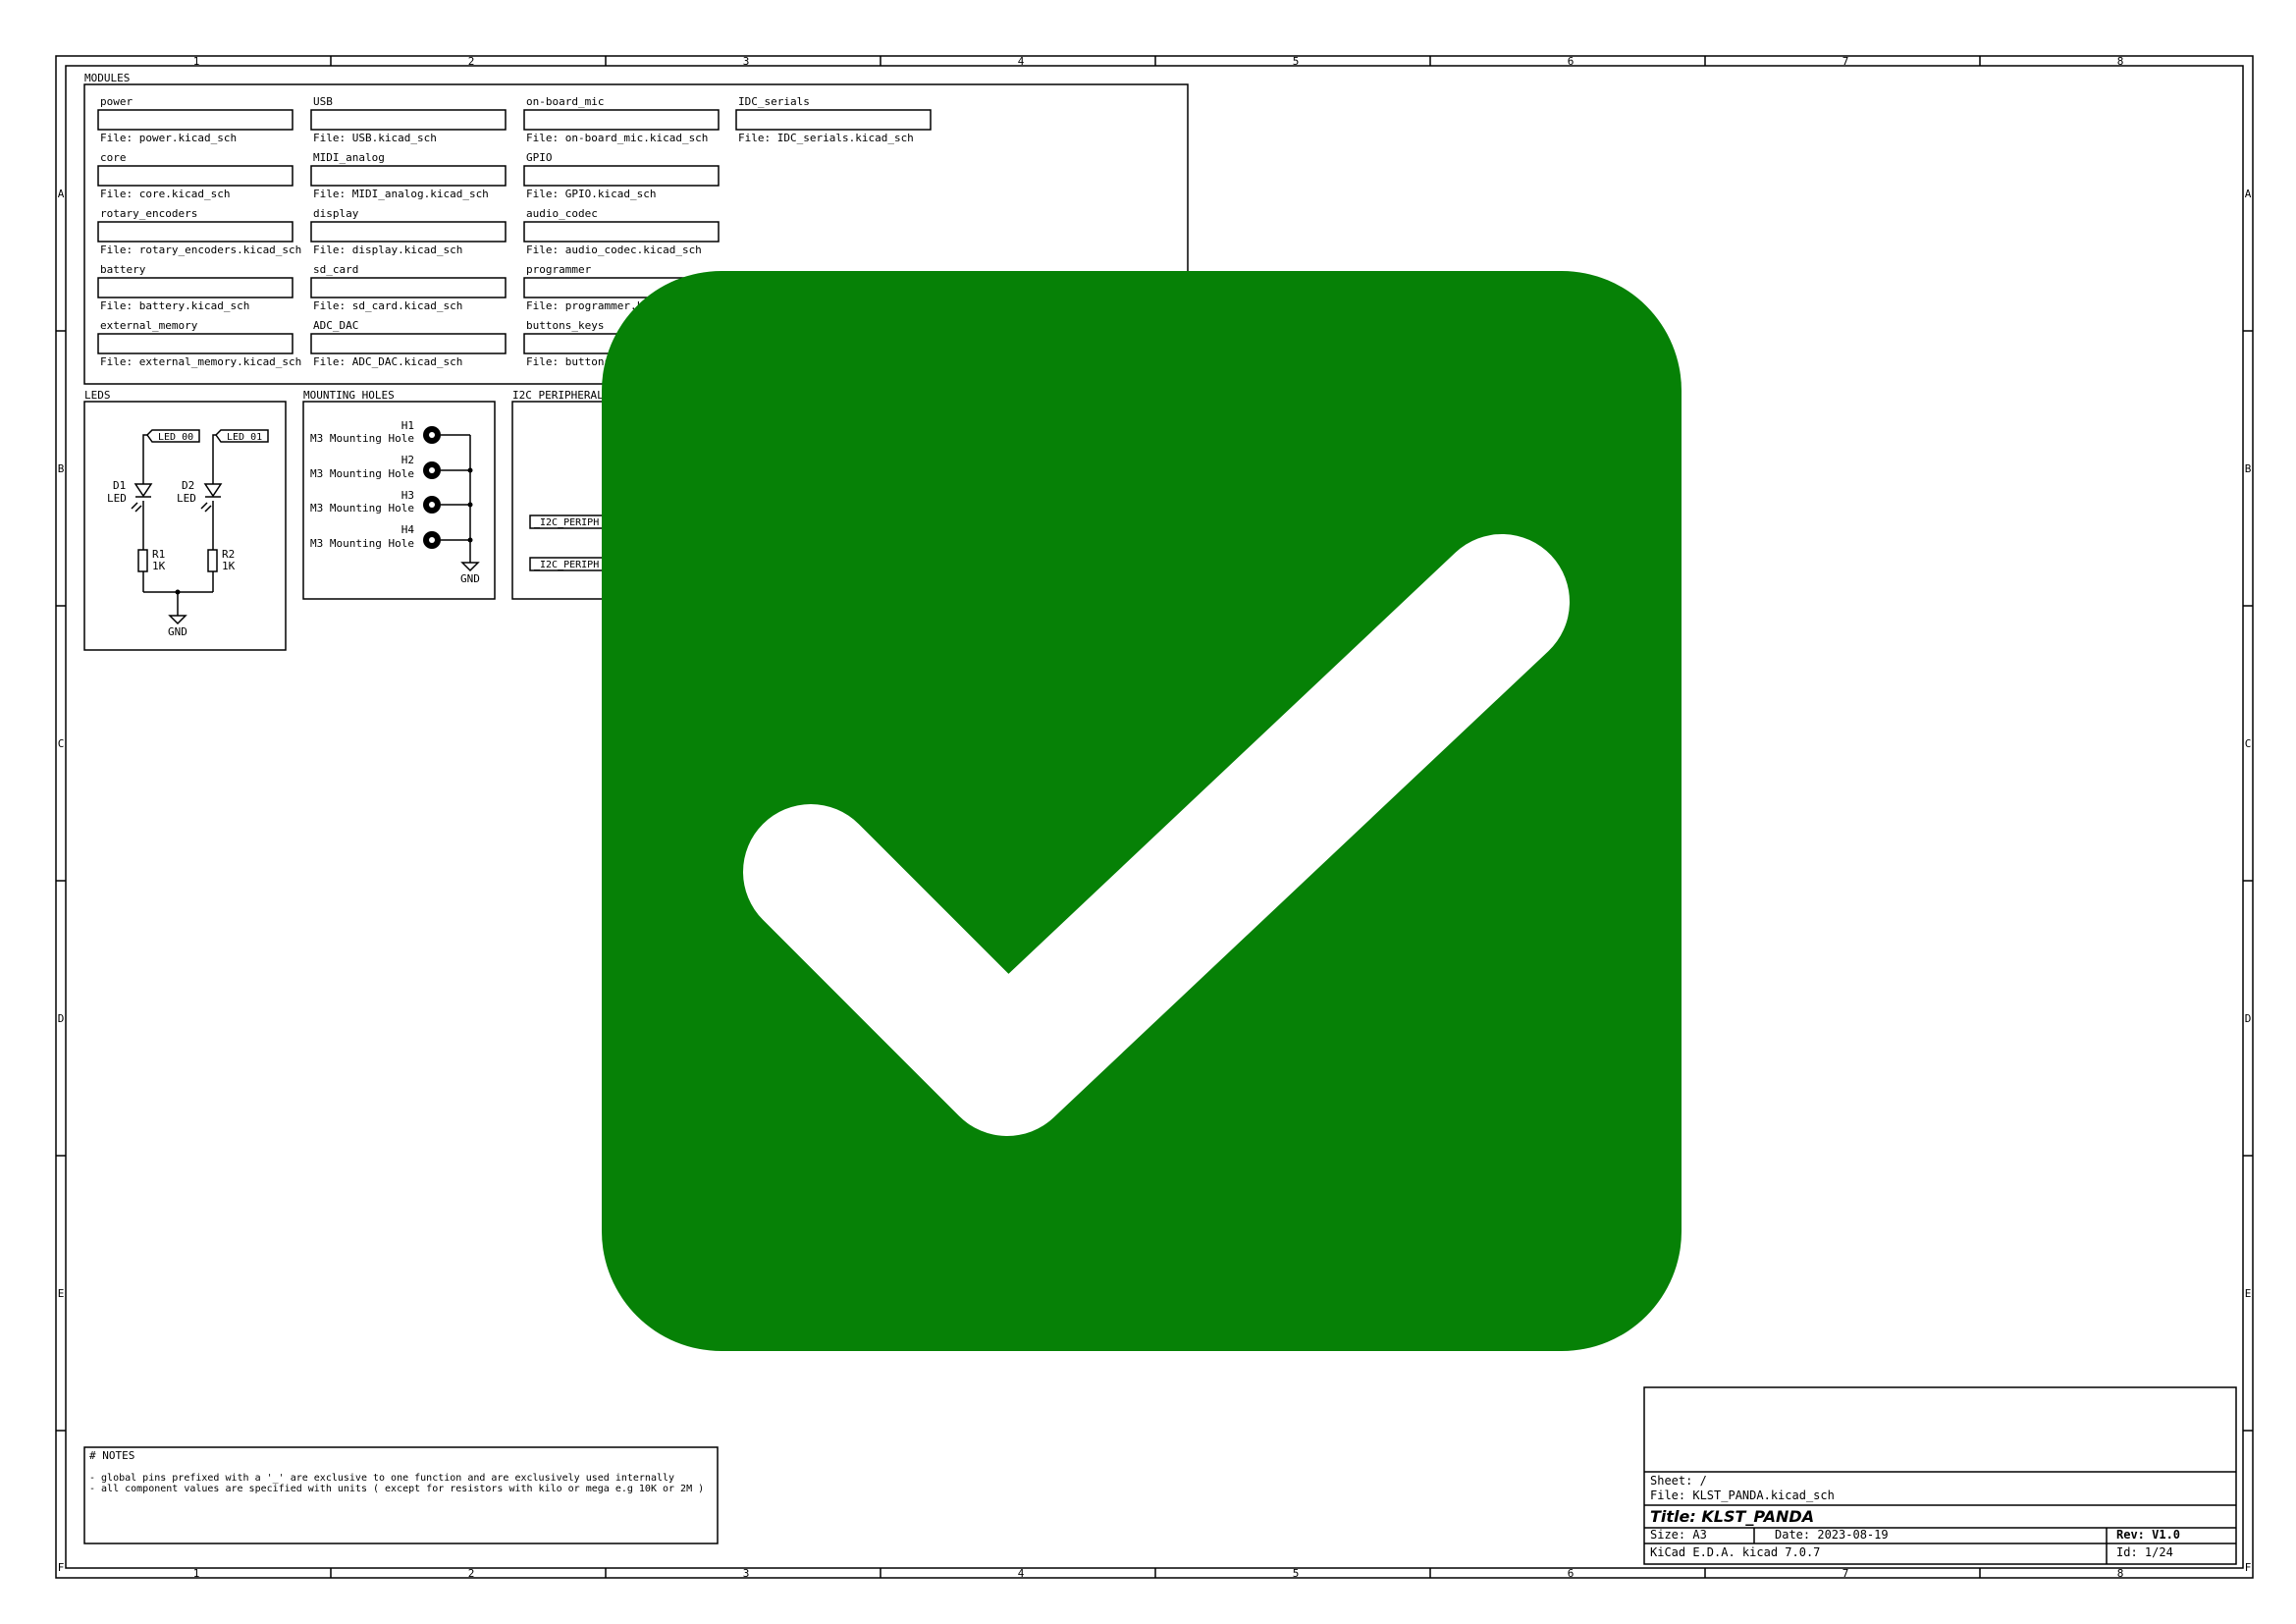 This screenshot has height=1624, width=2296. I want to click on hole-value-h1: M3 Mounting Hole, so click(362, 438).